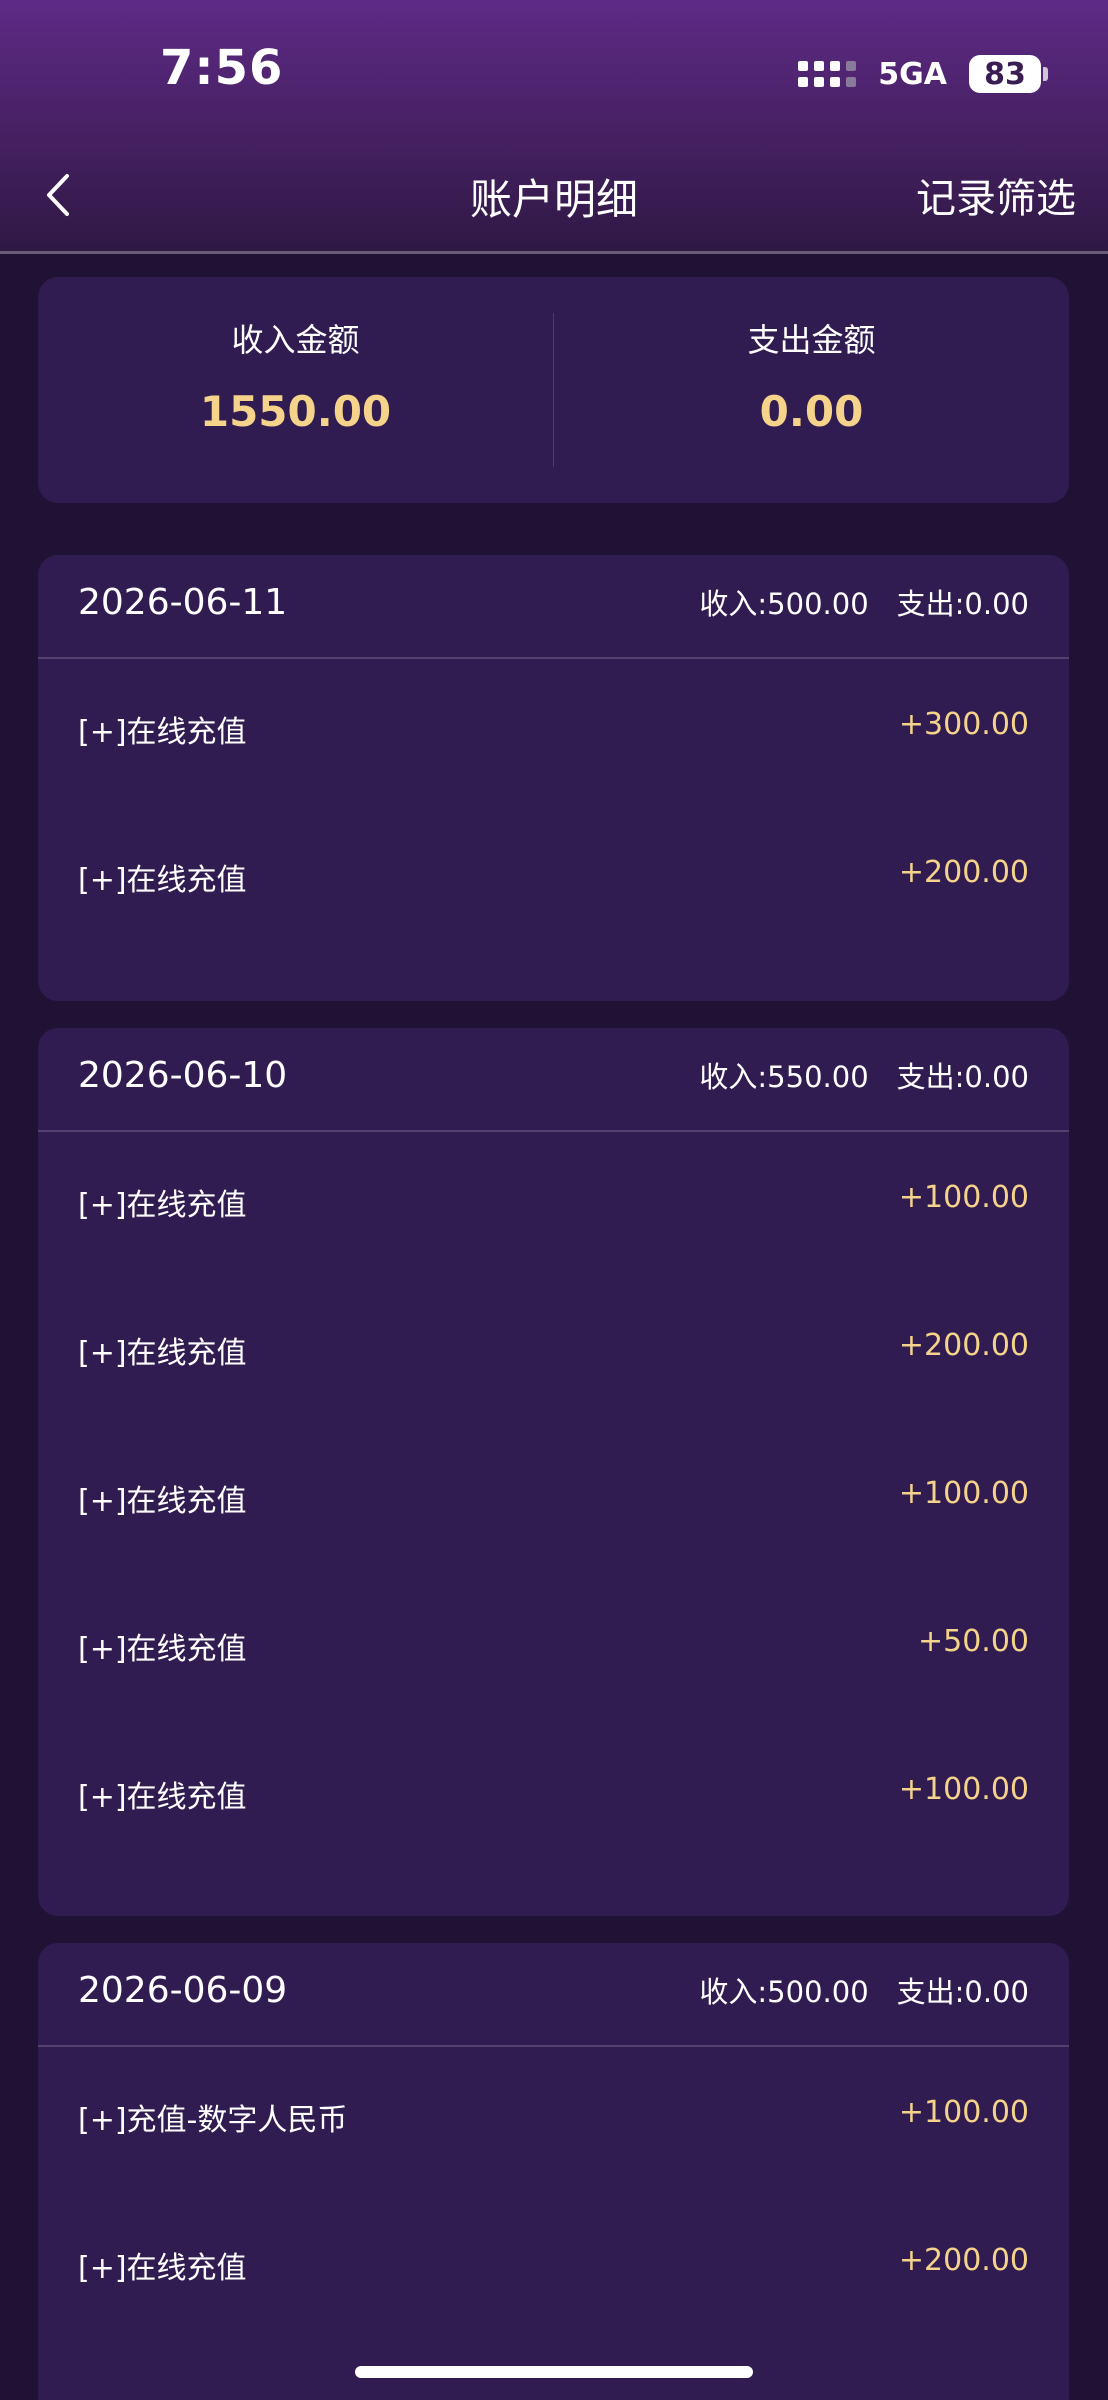  Describe the element at coordinates (554, 127) in the screenshot. I see `header: 7:56 5GA 83 账户明细 记录筛选` at that location.